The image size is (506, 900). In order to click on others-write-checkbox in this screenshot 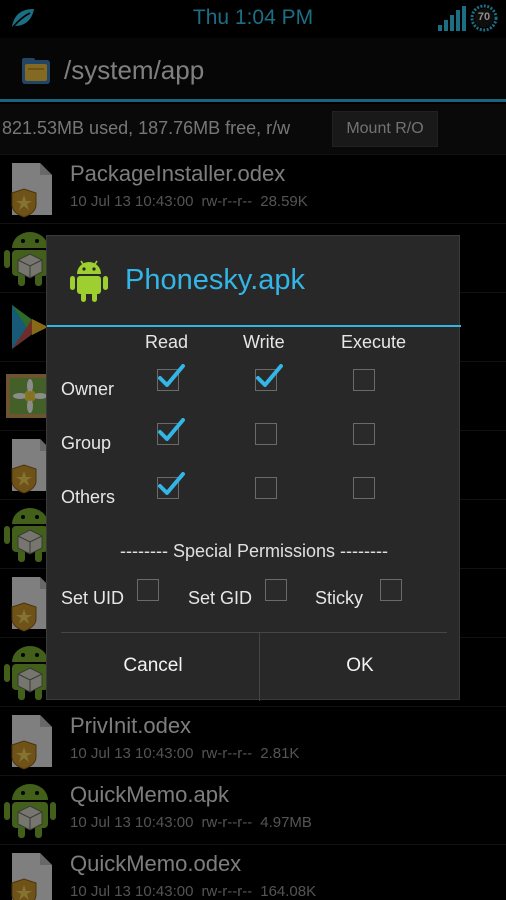, I will do `click(266, 488)`.